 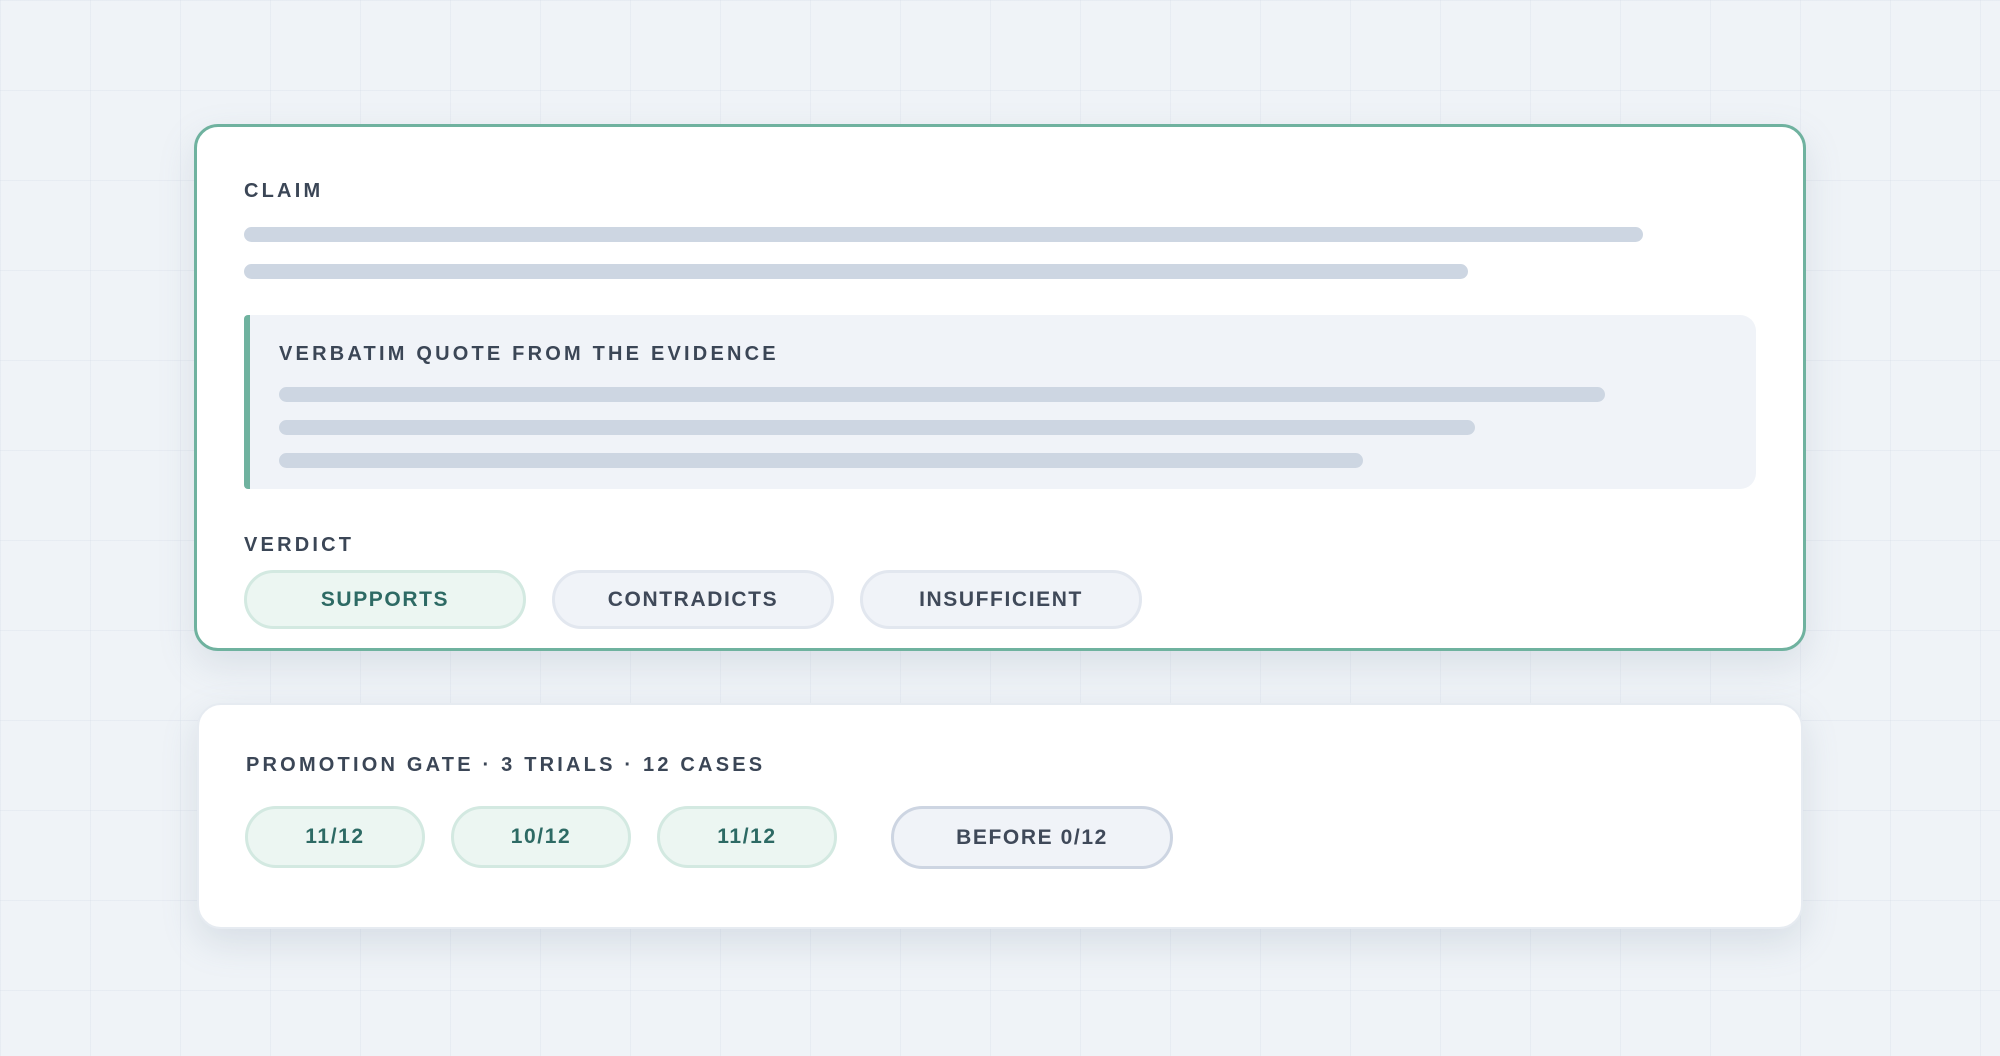 I want to click on verdict-insufficient-button: INSUFFICIENT, so click(x=1001, y=599).